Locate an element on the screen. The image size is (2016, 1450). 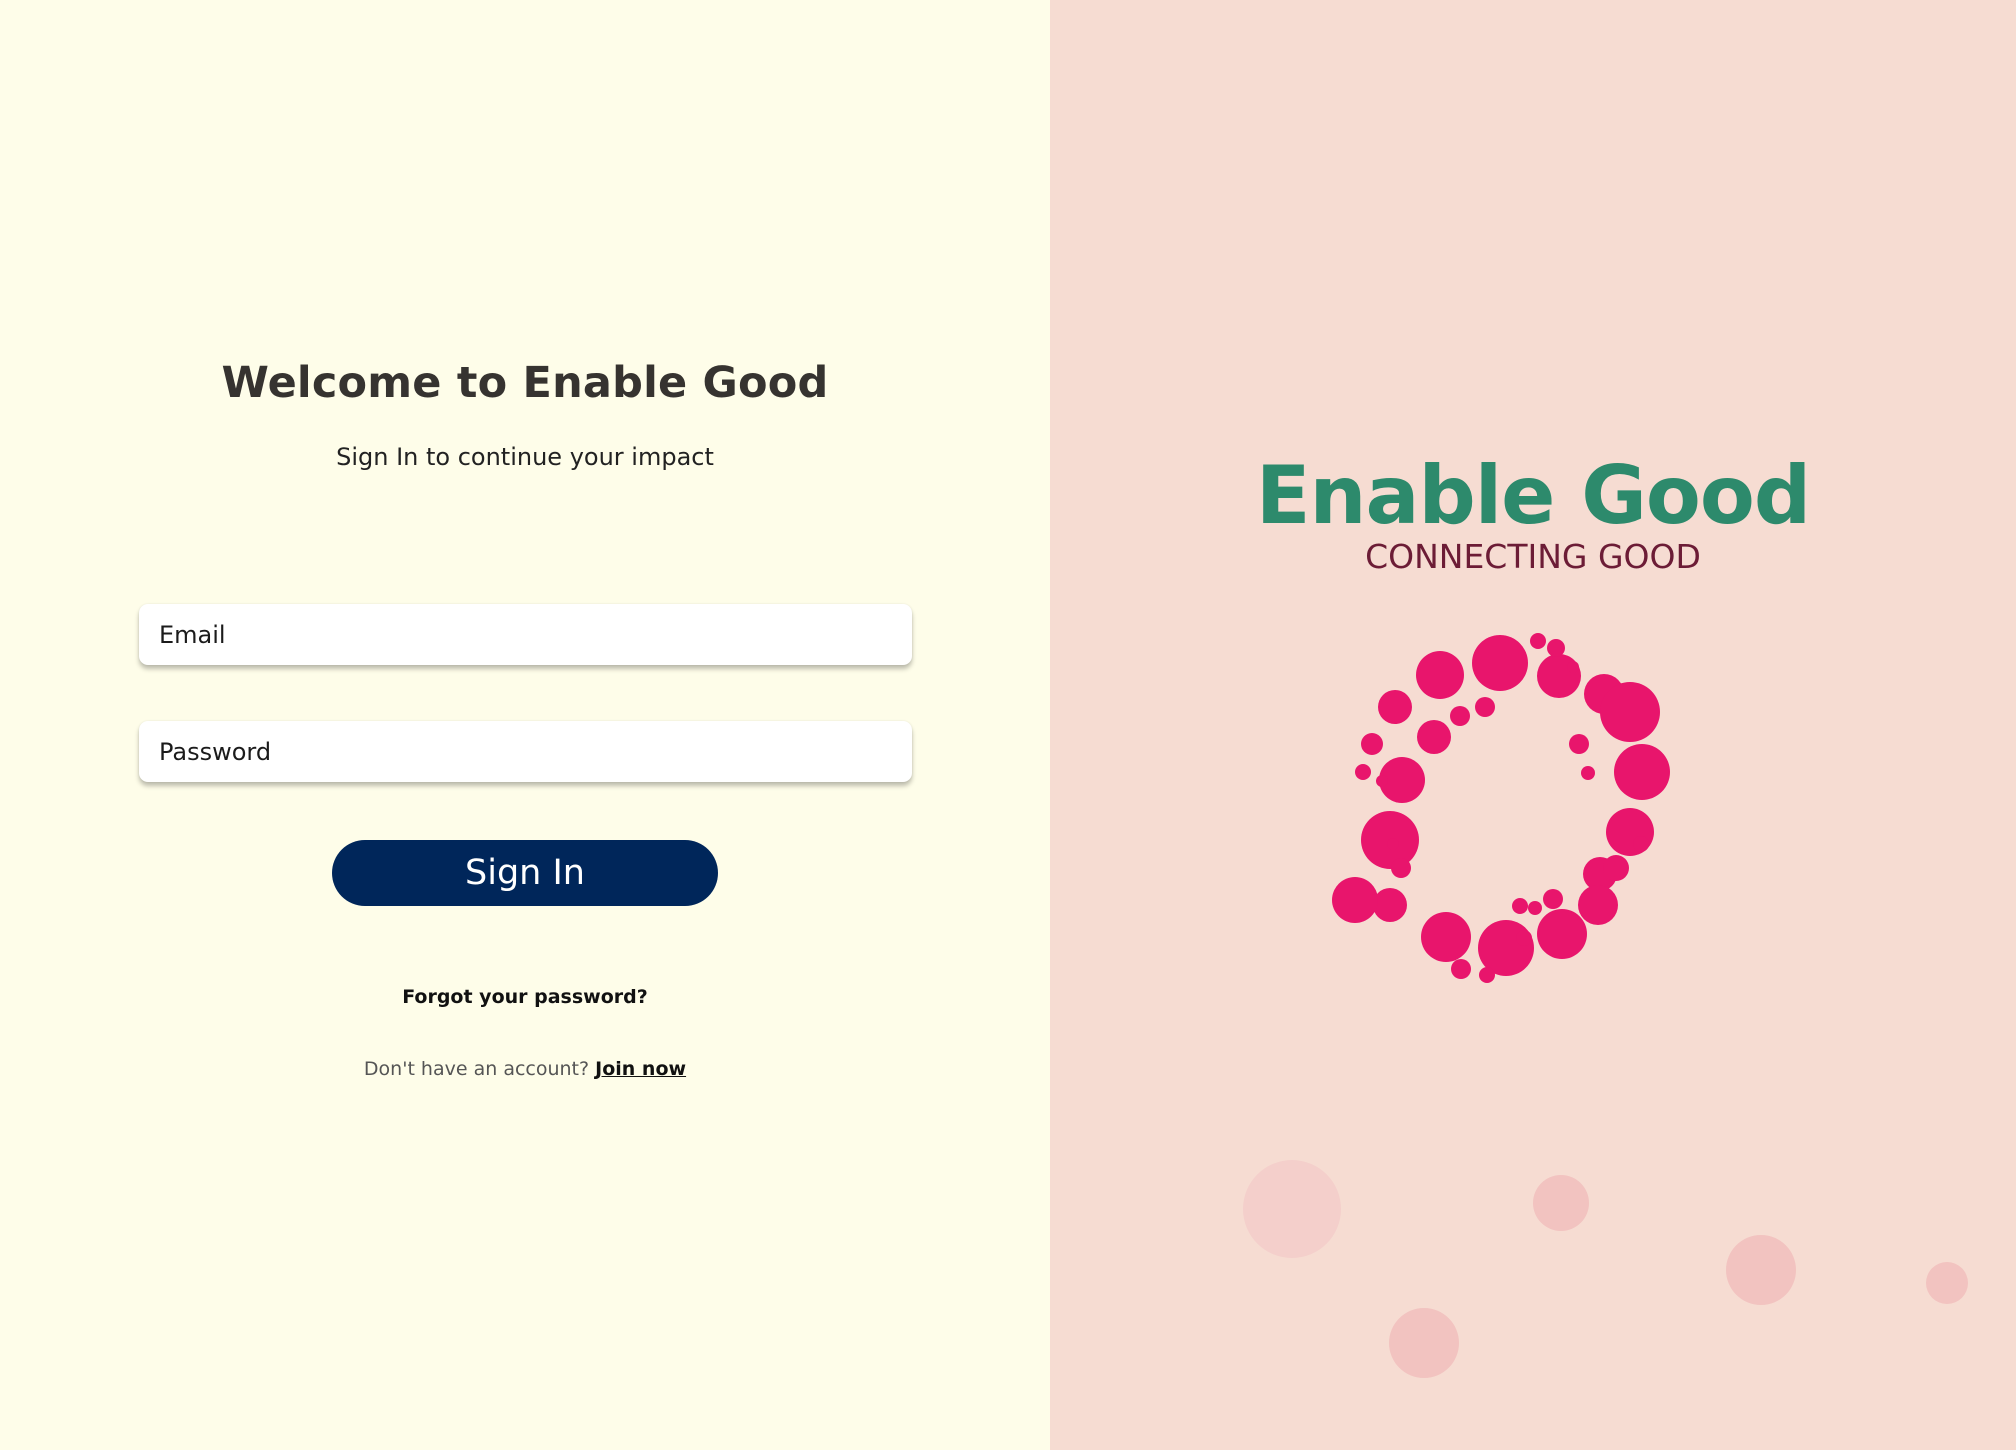
email-field-container is located at coordinates (525, 634).